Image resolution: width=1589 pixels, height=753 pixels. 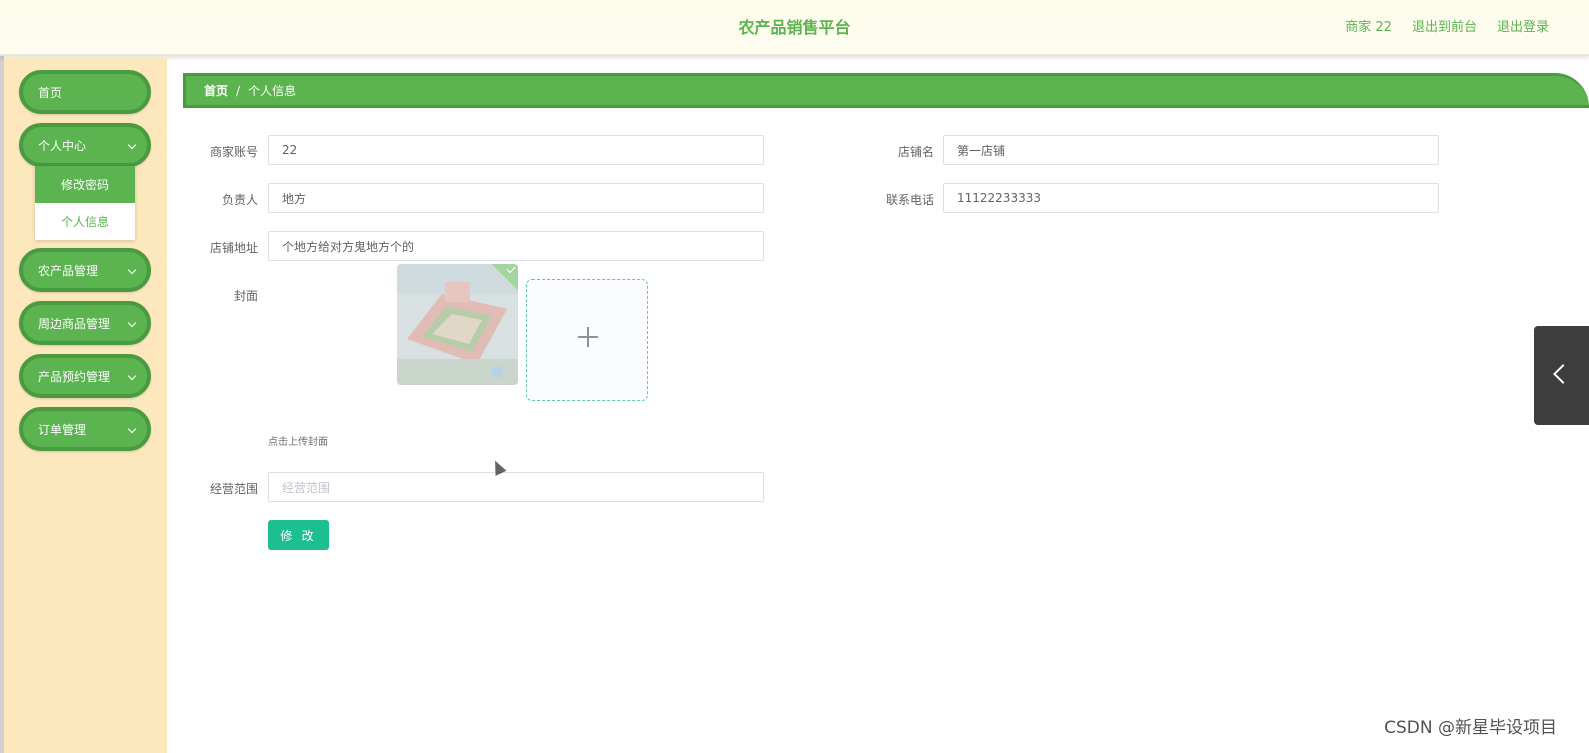 I want to click on chevron-left-icon, so click(x=1563, y=374).